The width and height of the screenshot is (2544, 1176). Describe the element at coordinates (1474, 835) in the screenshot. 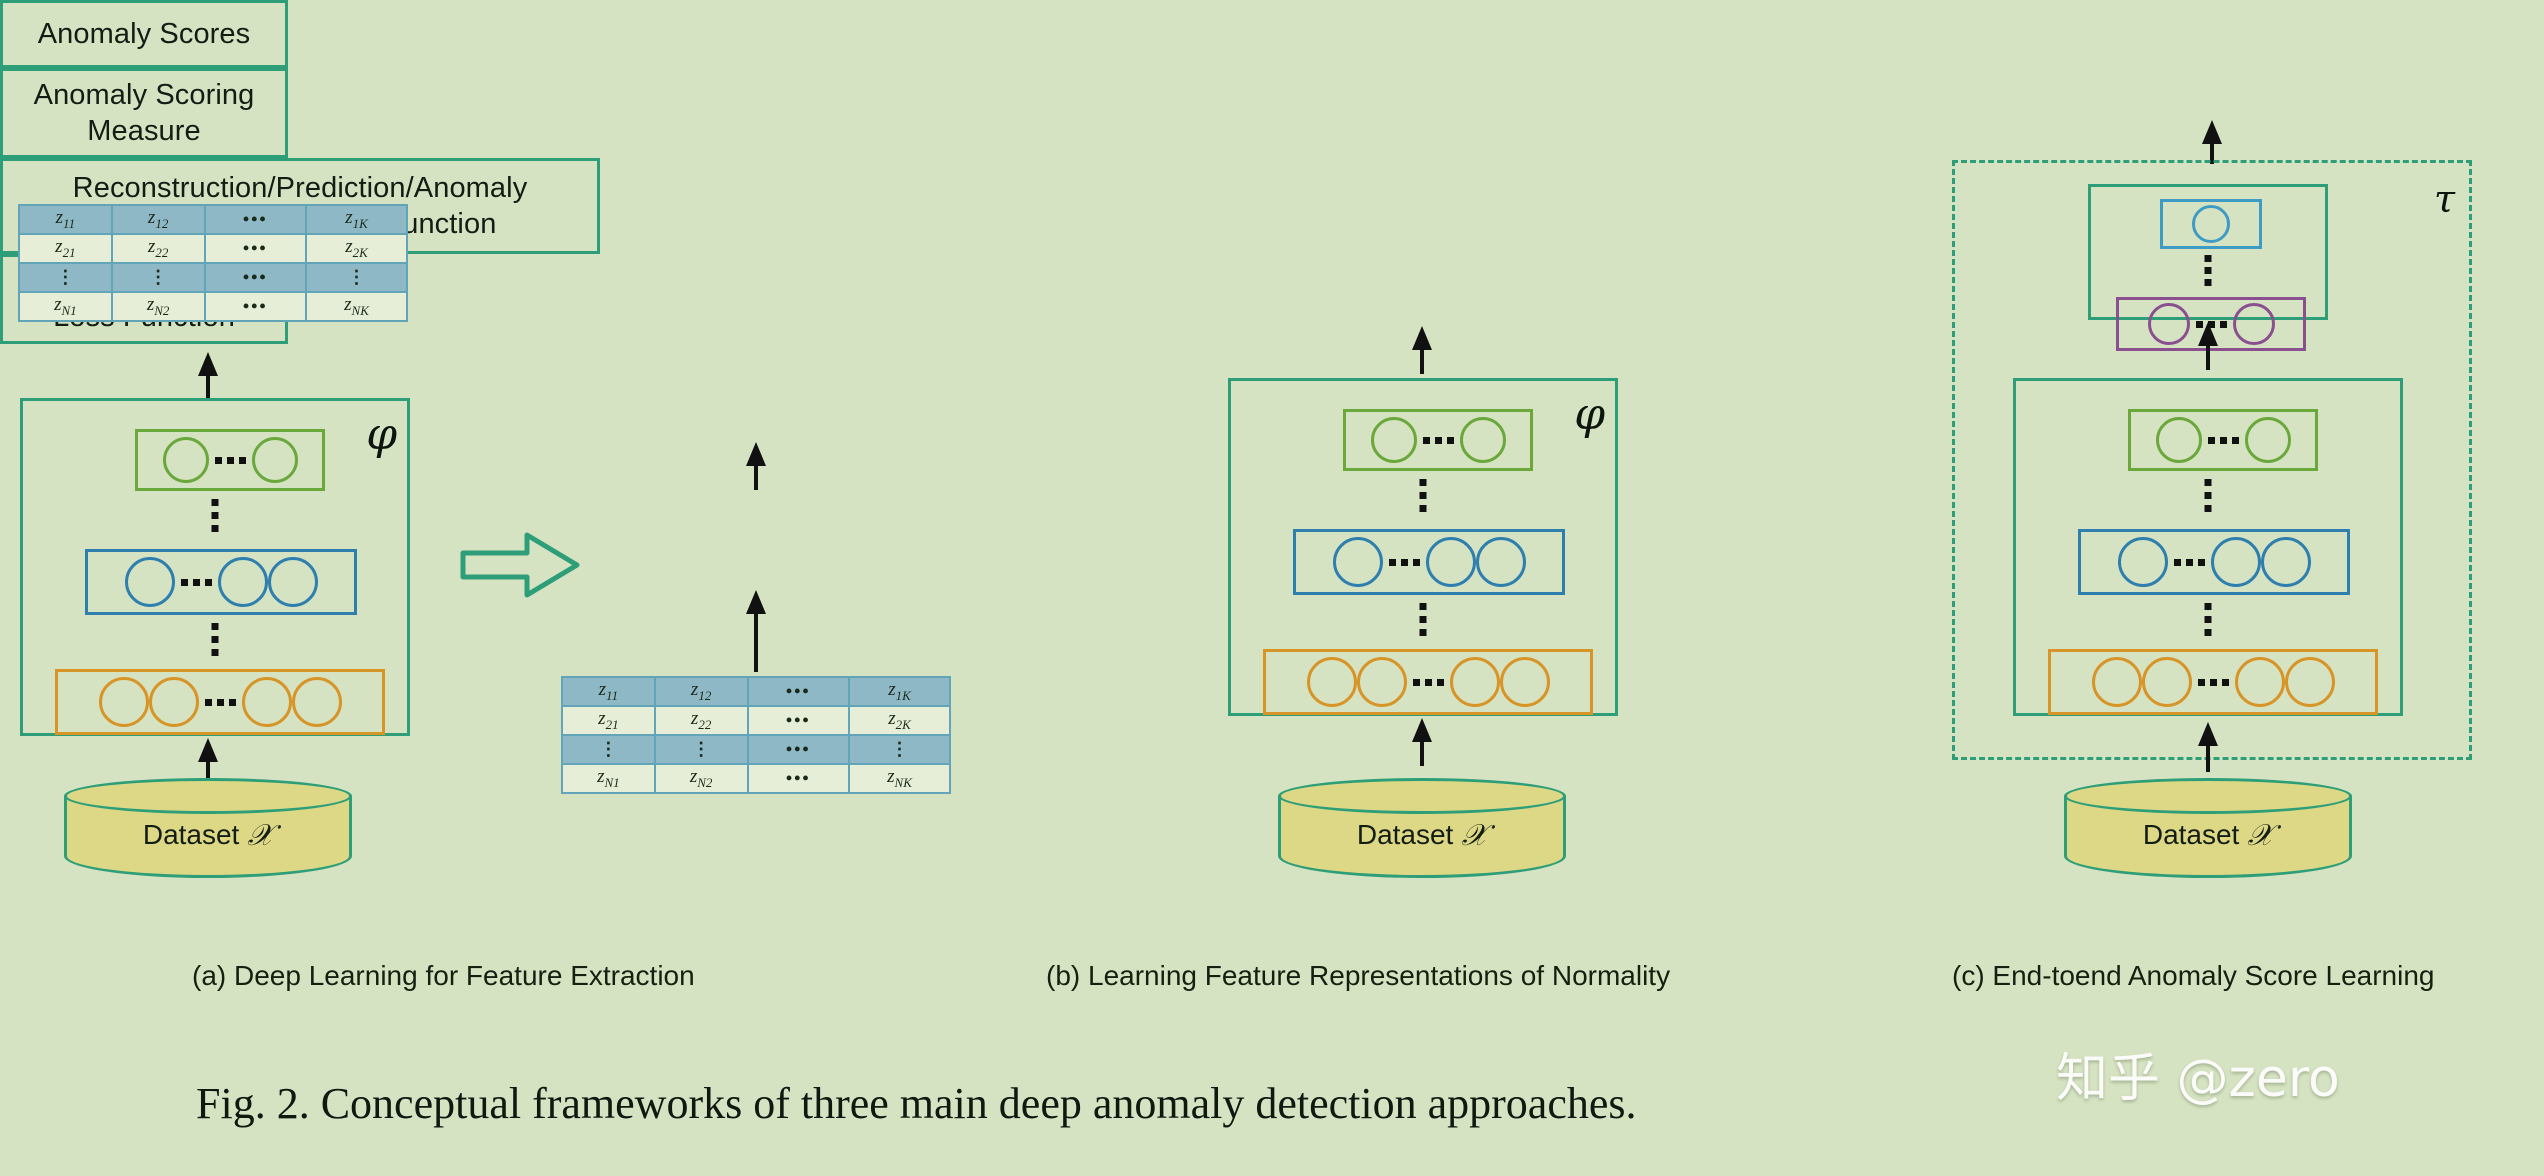

I see `dataset-symbol-b: 𝒳` at that location.